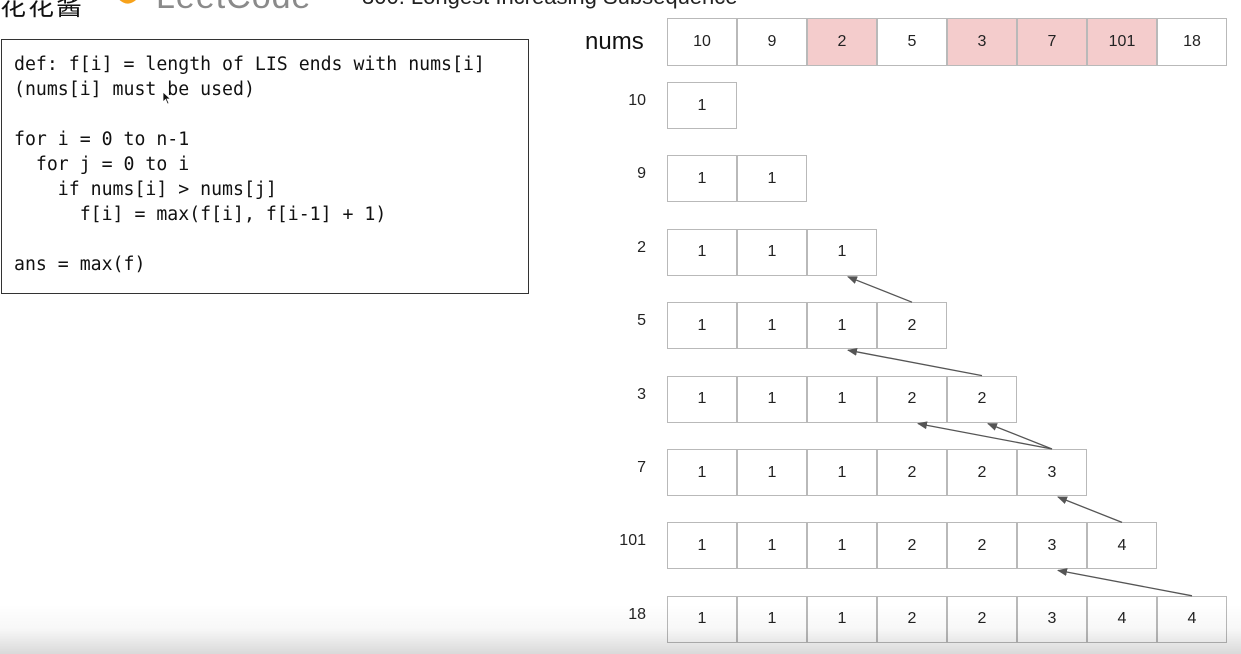 This screenshot has height=654, width=1241. Describe the element at coordinates (1192, 42) in the screenshot. I see `nums-cell: 18` at that location.